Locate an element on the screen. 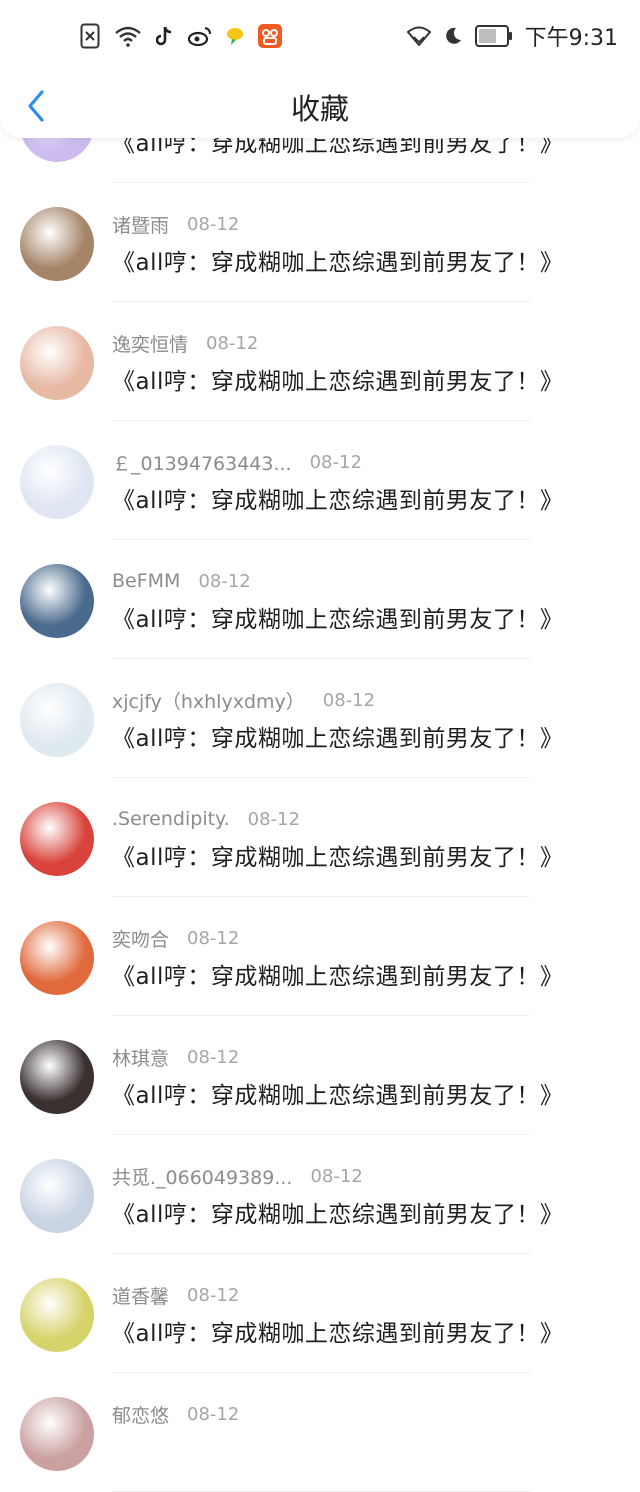 The image size is (640, 1492). username: BeFMM is located at coordinates (146, 581).